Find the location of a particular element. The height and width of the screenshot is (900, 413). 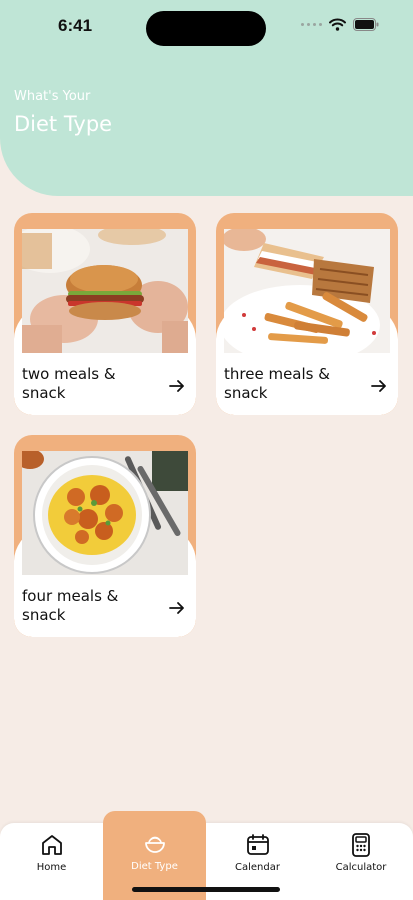

status-bar: 6:41 is located at coordinates (206, 28).